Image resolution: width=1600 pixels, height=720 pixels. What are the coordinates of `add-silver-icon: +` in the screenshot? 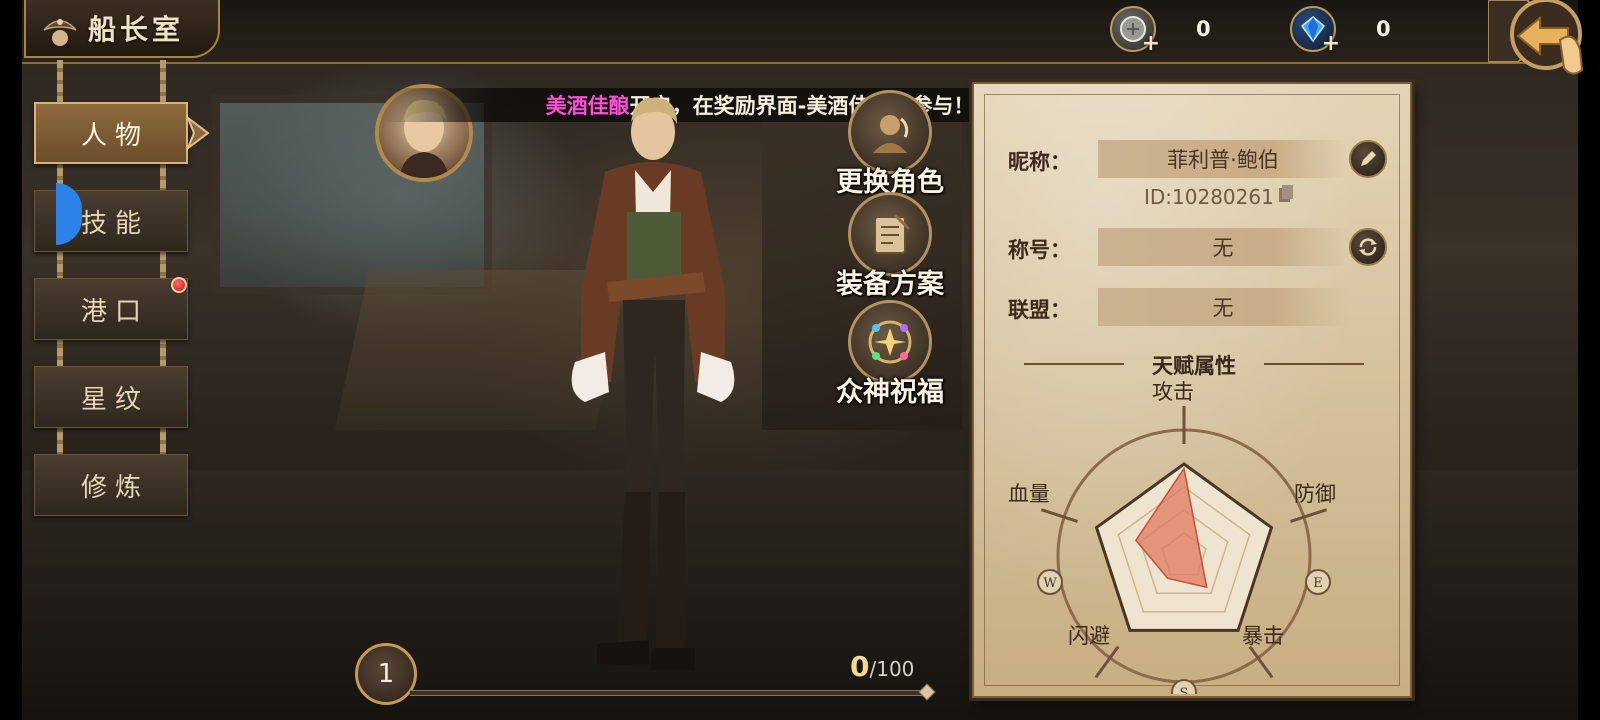 It's located at (1151, 43).